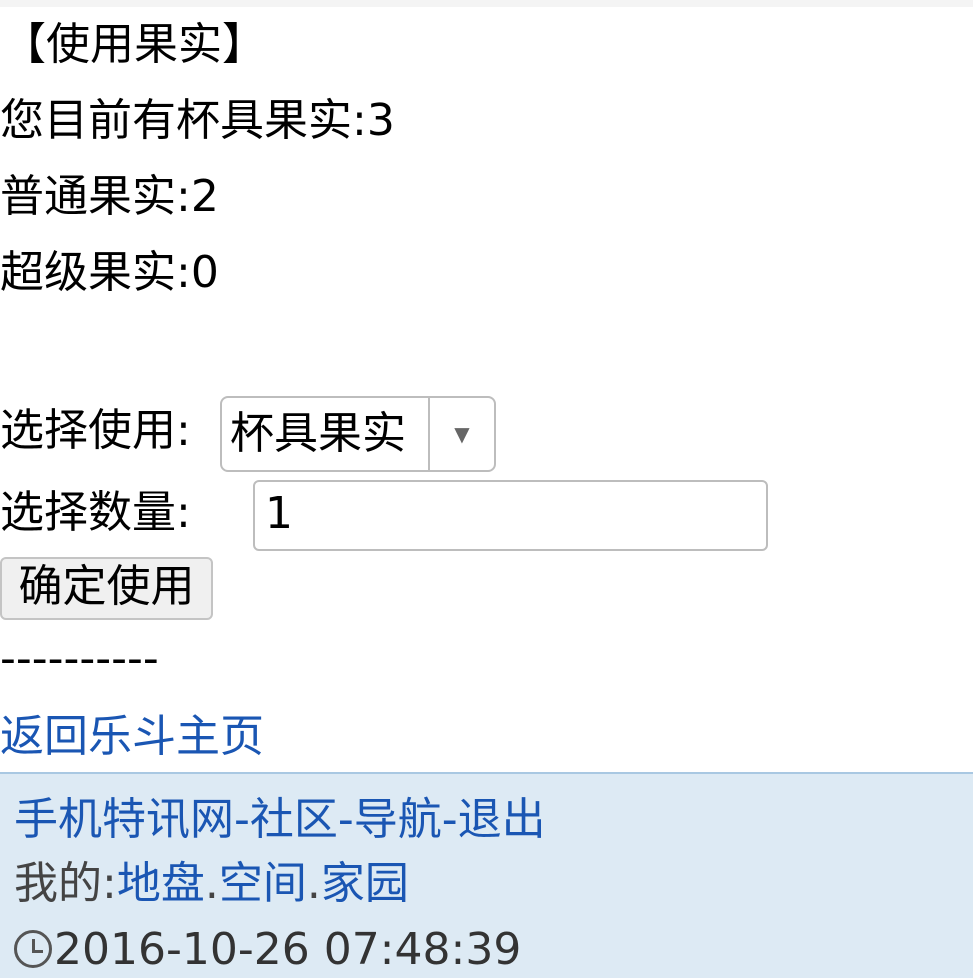 The height and width of the screenshot is (978, 973). What do you see at coordinates (95, 430) in the screenshot?
I see `select-use-label: 选择使用:` at bounding box center [95, 430].